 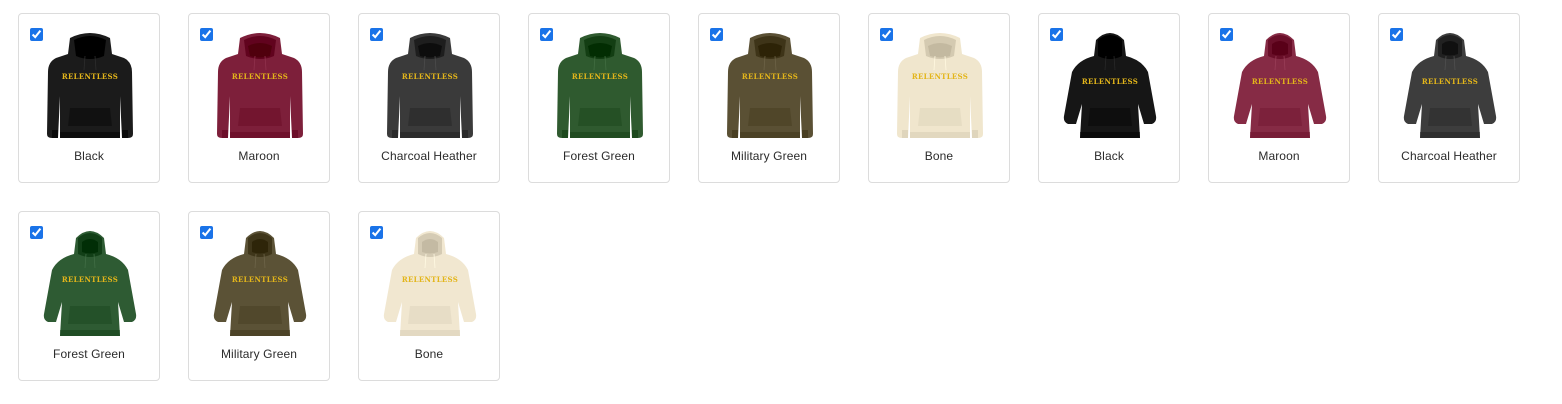 I want to click on variant-card-8: RELENTLESS Maroon, so click(x=1279, y=98).